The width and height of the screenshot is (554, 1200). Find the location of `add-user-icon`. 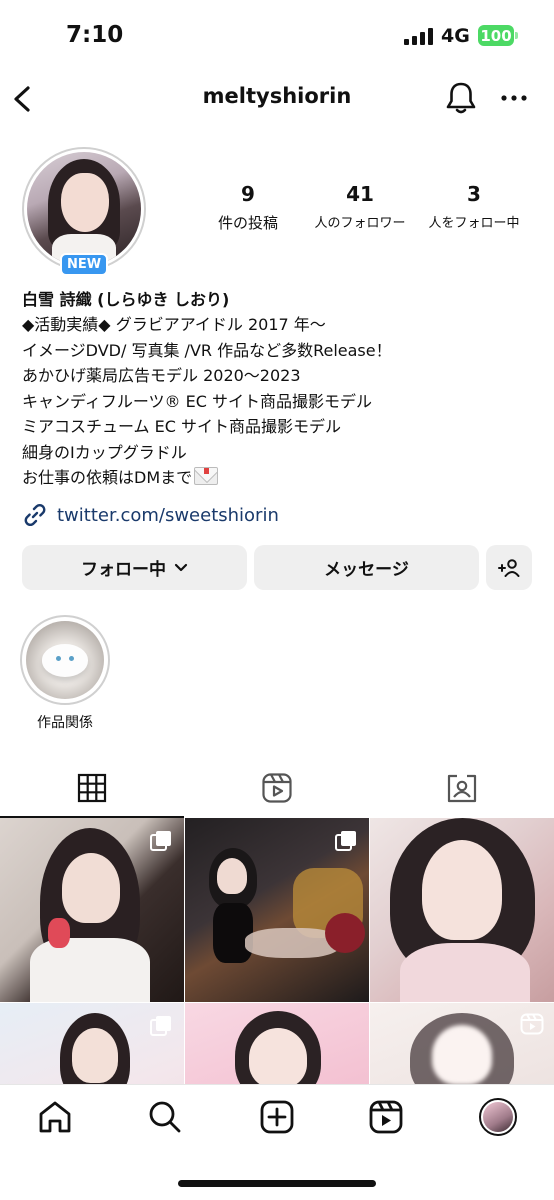

add-user-icon is located at coordinates (509, 567).